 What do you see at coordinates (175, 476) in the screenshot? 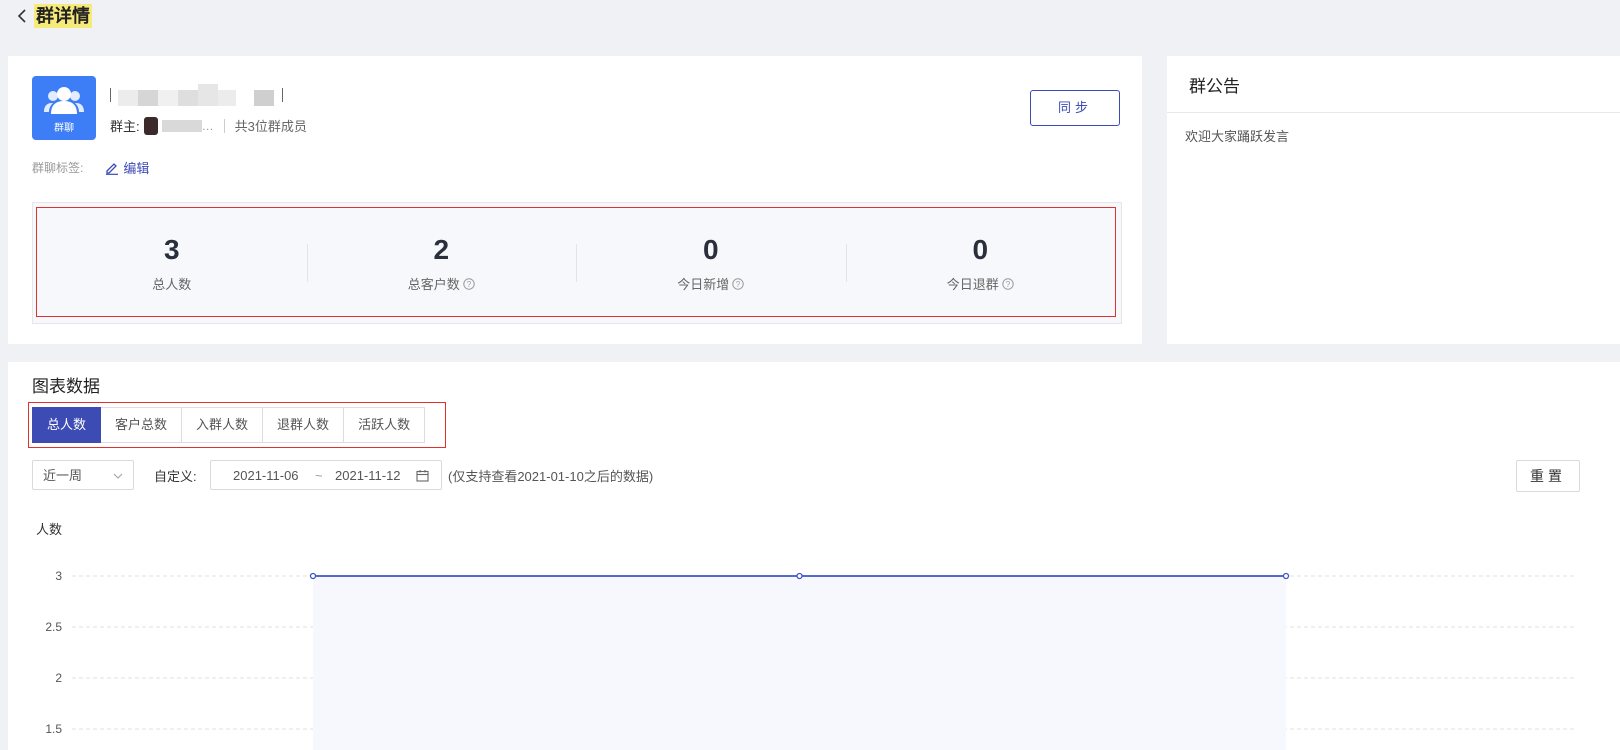
I see `custom-label: 自定义:` at bounding box center [175, 476].